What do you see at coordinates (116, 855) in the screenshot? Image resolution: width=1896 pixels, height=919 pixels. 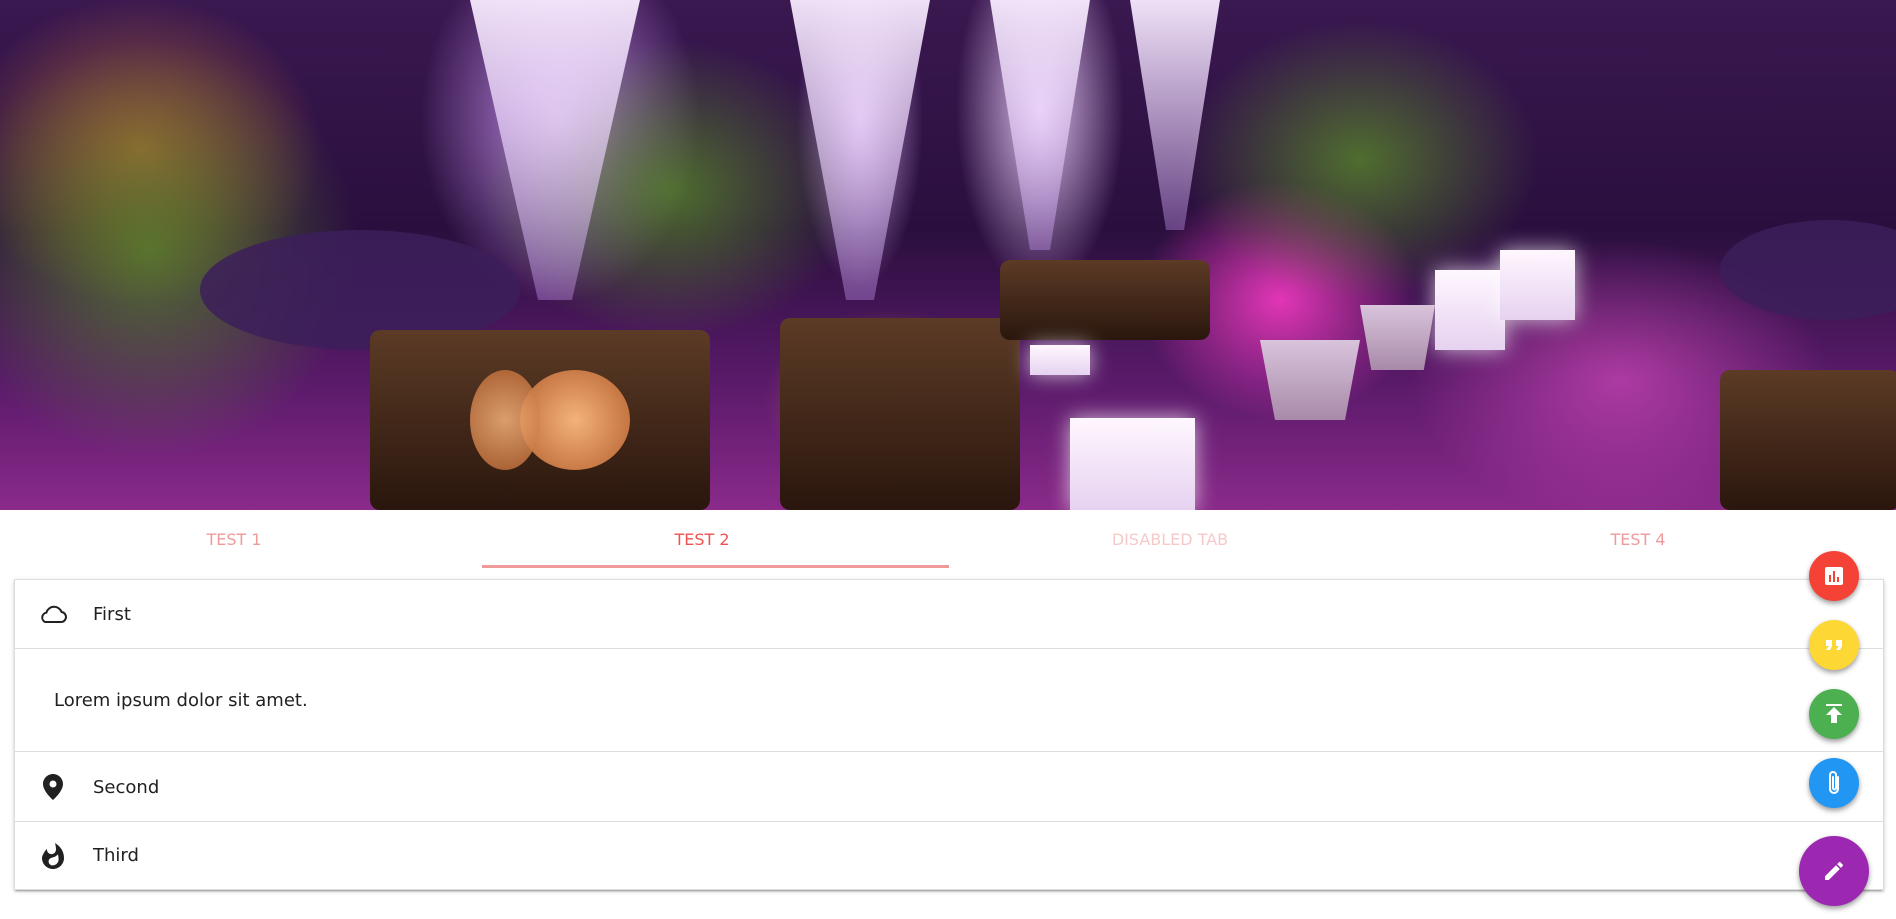 I see `collapsible-label: Third` at bounding box center [116, 855].